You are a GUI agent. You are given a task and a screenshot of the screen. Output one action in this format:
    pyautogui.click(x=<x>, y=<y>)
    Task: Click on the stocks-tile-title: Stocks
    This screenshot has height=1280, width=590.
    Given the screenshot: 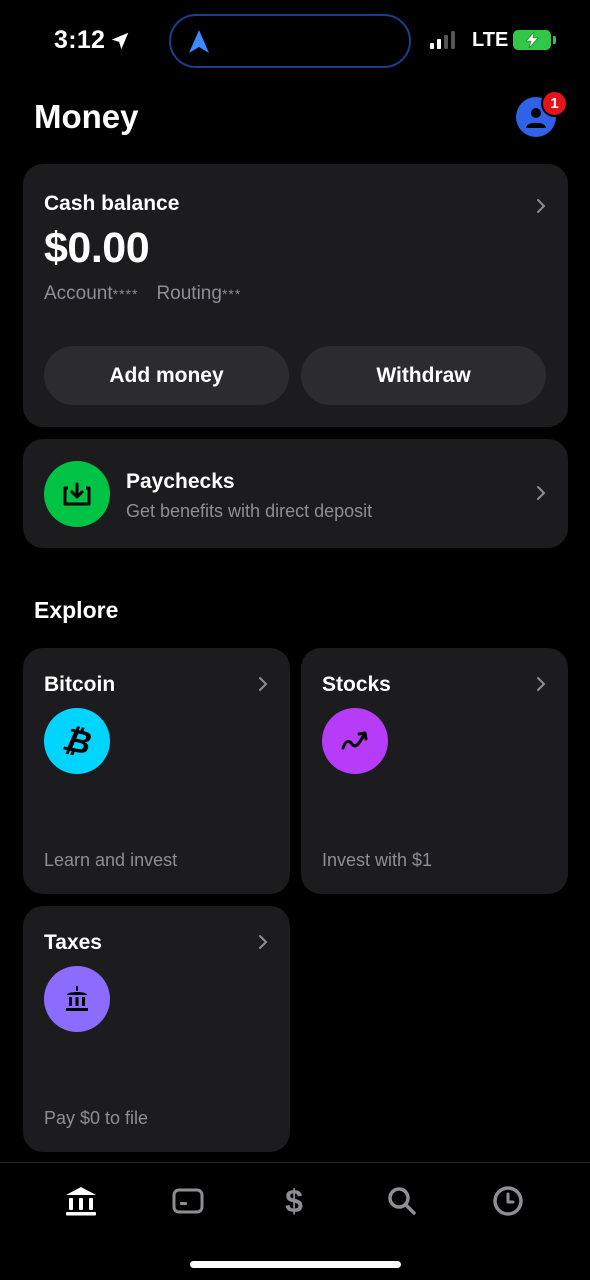 What is the action you would take?
    pyautogui.click(x=356, y=684)
    